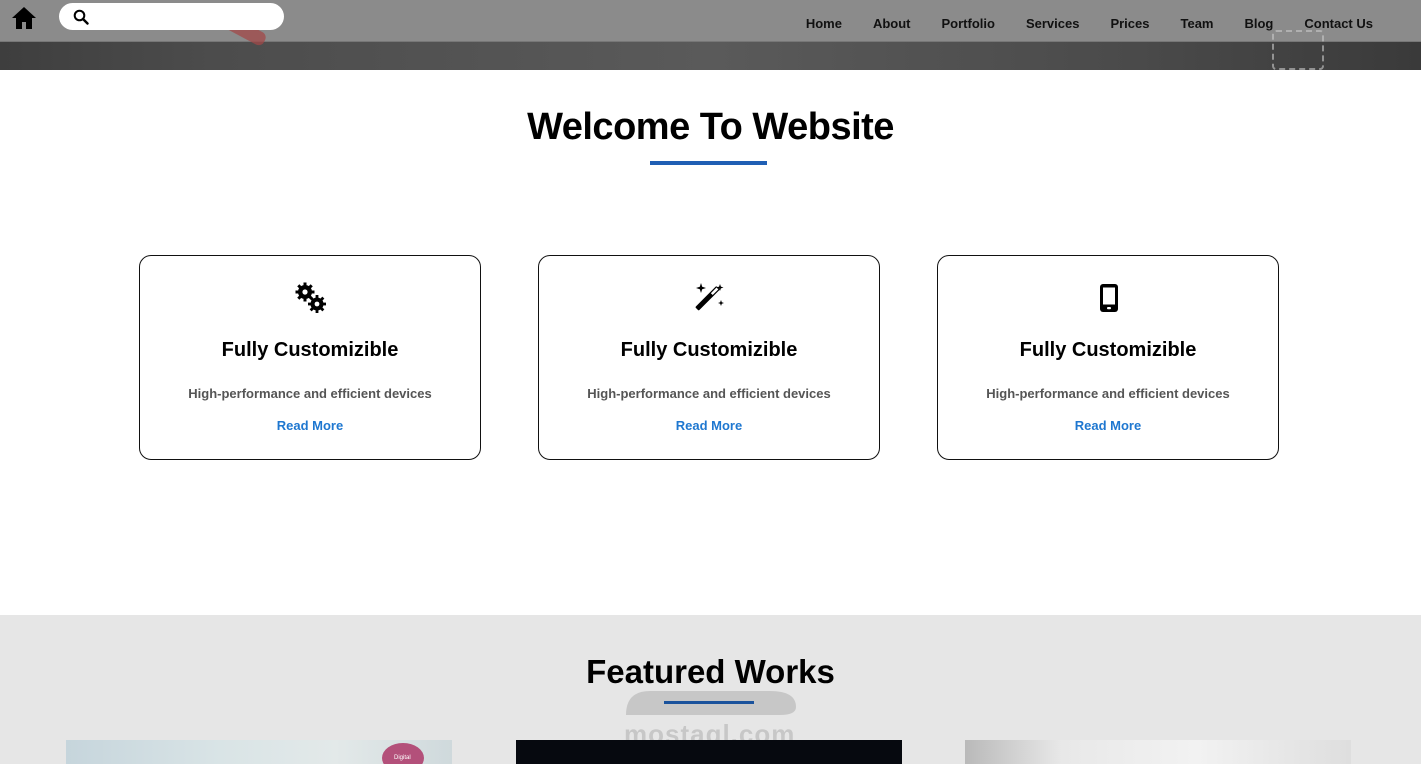 The height and width of the screenshot is (764, 1421). Describe the element at coordinates (187, 16) in the screenshot. I see `search-input` at that location.